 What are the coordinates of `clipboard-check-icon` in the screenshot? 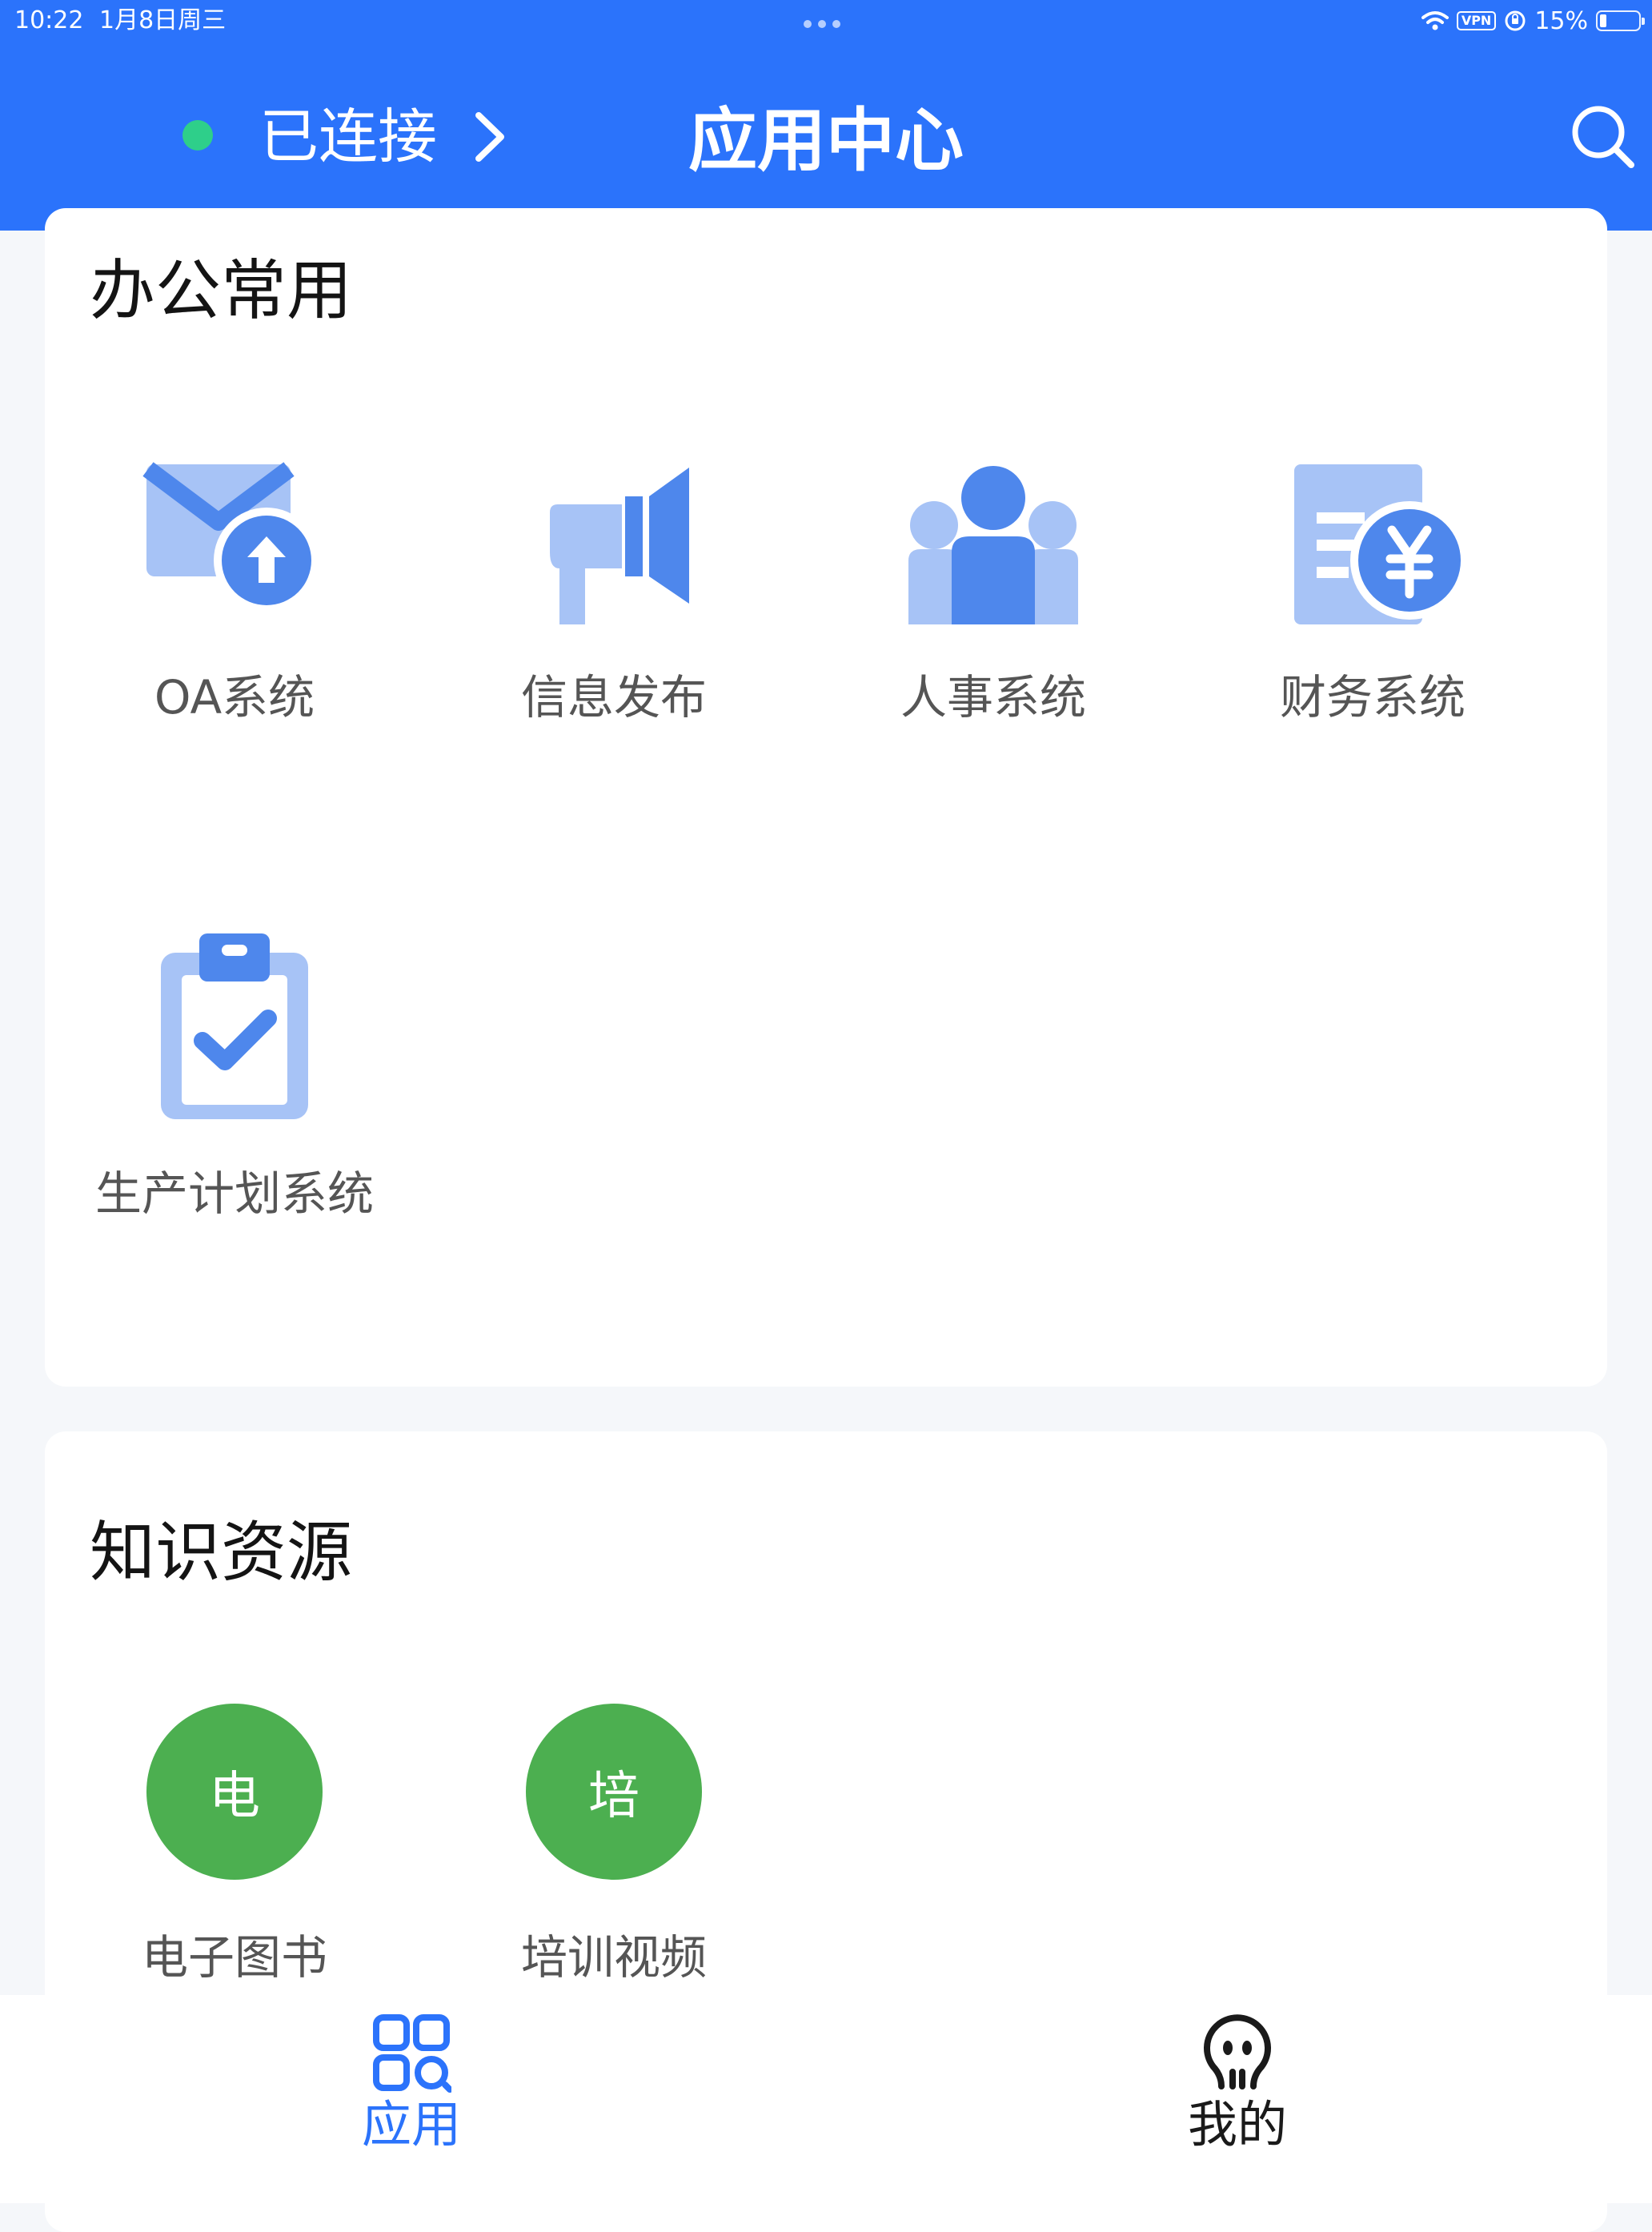 It's located at (234, 1026).